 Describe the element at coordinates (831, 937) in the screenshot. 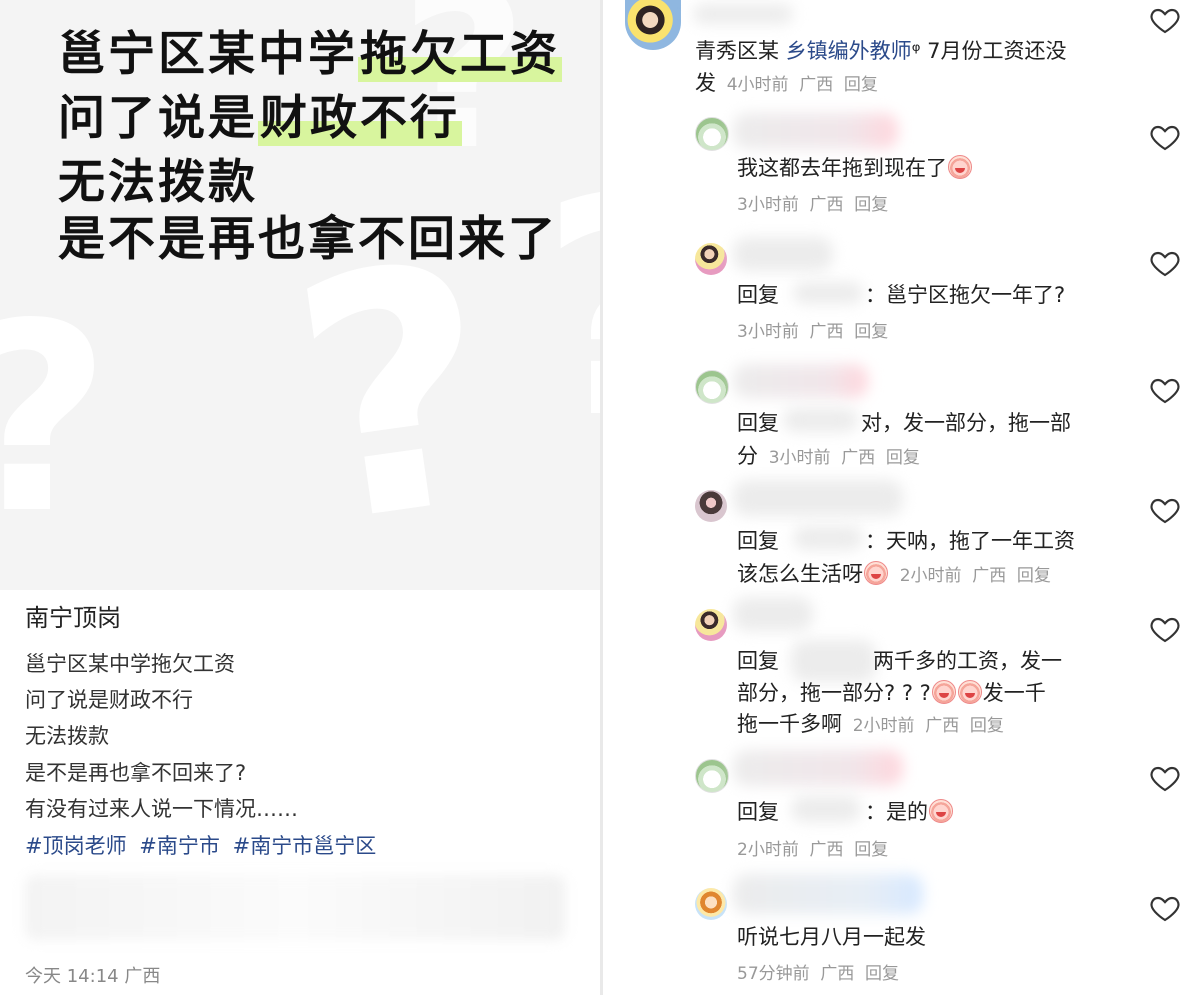

I see `comment-text: 听说七月八月一起发` at that location.